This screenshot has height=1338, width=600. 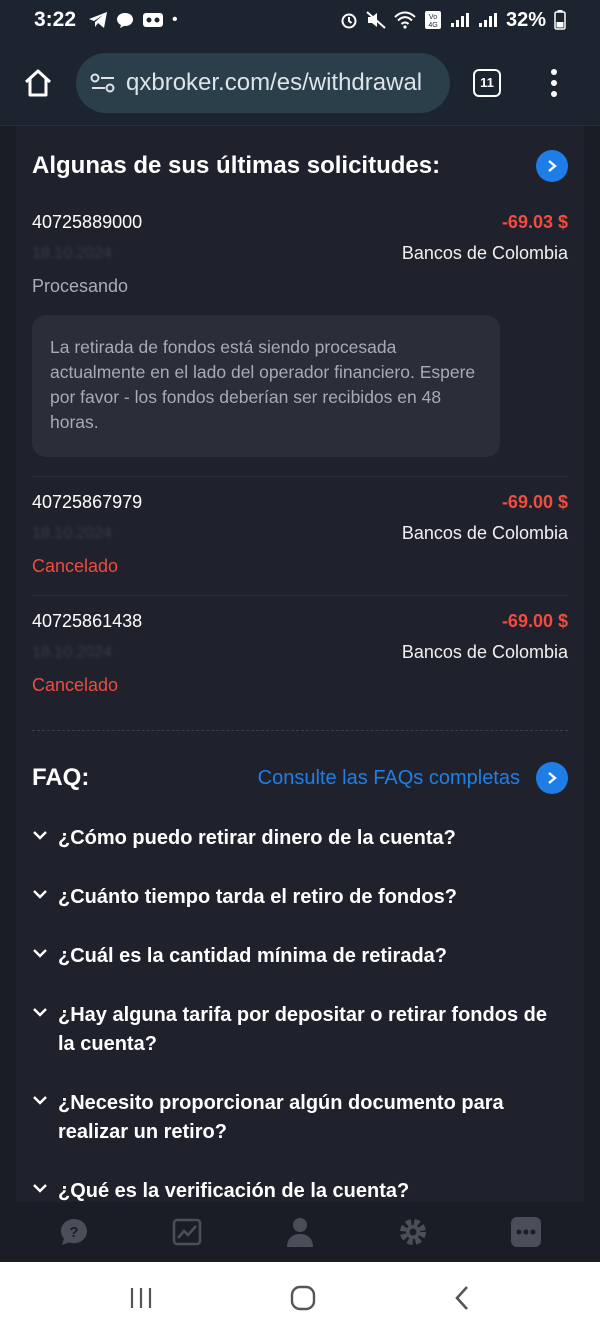 What do you see at coordinates (257, 838) in the screenshot?
I see `faq-question: ¿Cómo puedo retirar dinero de la cuenta?` at bounding box center [257, 838].